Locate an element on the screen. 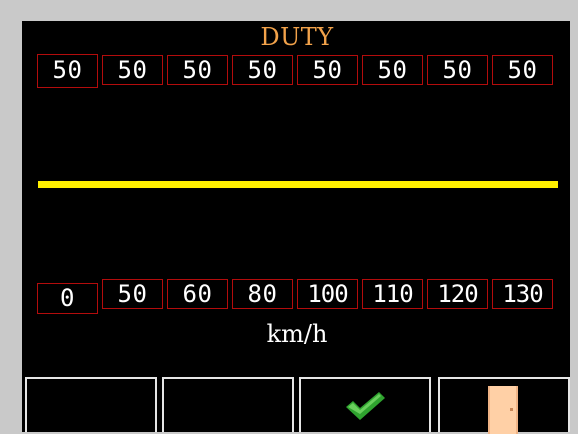 The height and width of the screenshot is (434, 578). speed-unit-label: km/h is located at coordinates (297, 334).